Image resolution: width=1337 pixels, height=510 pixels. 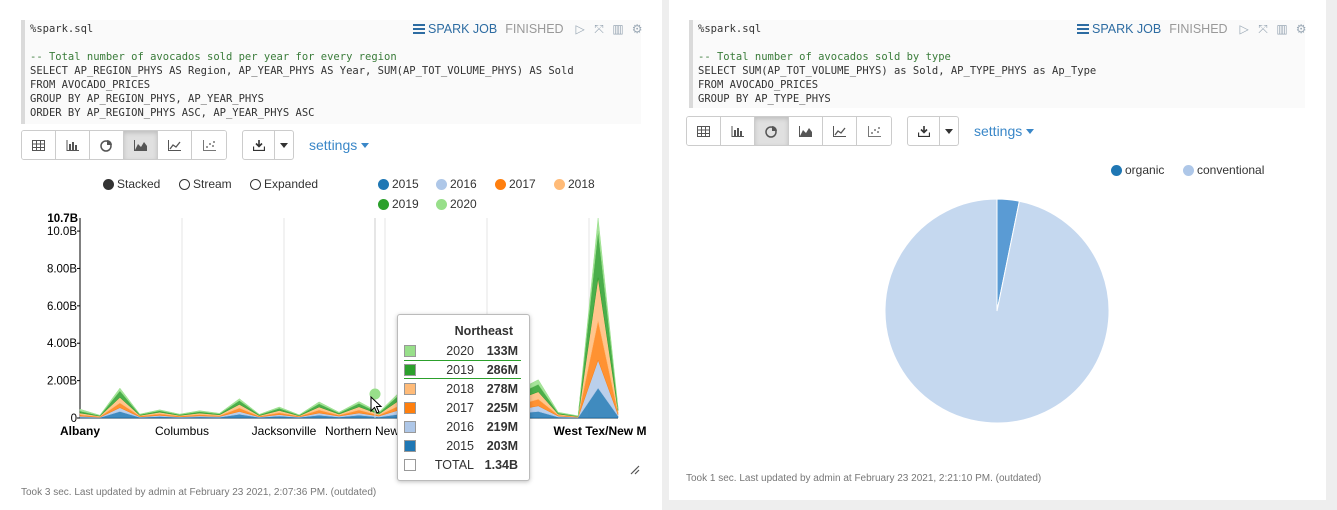 I want to click on pie-slice-conventional, so click(x=997, y=311).